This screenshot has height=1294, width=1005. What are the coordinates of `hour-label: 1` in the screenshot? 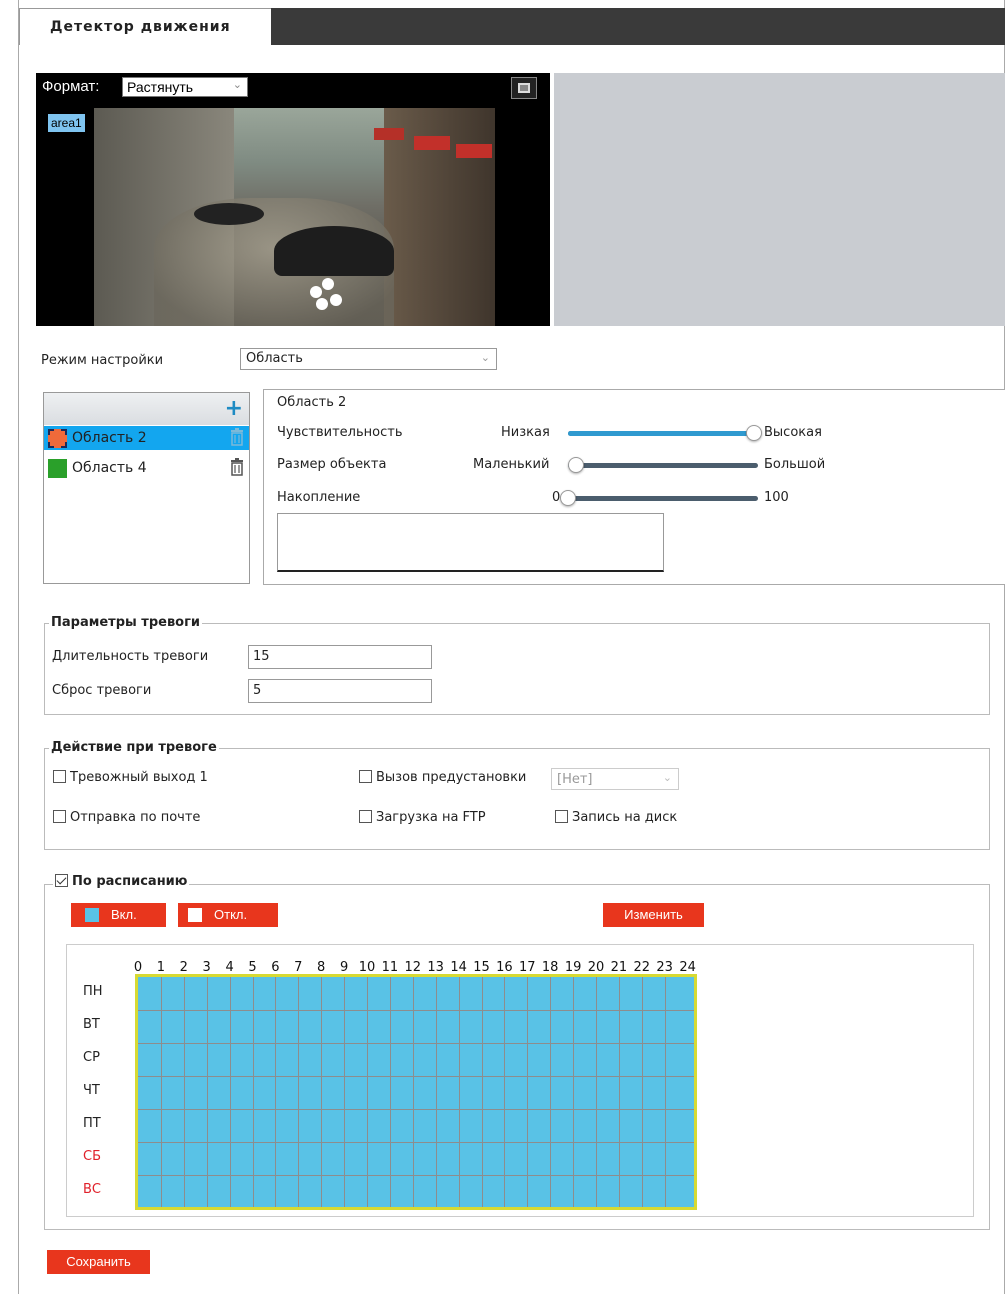 It's located at (161, 967).